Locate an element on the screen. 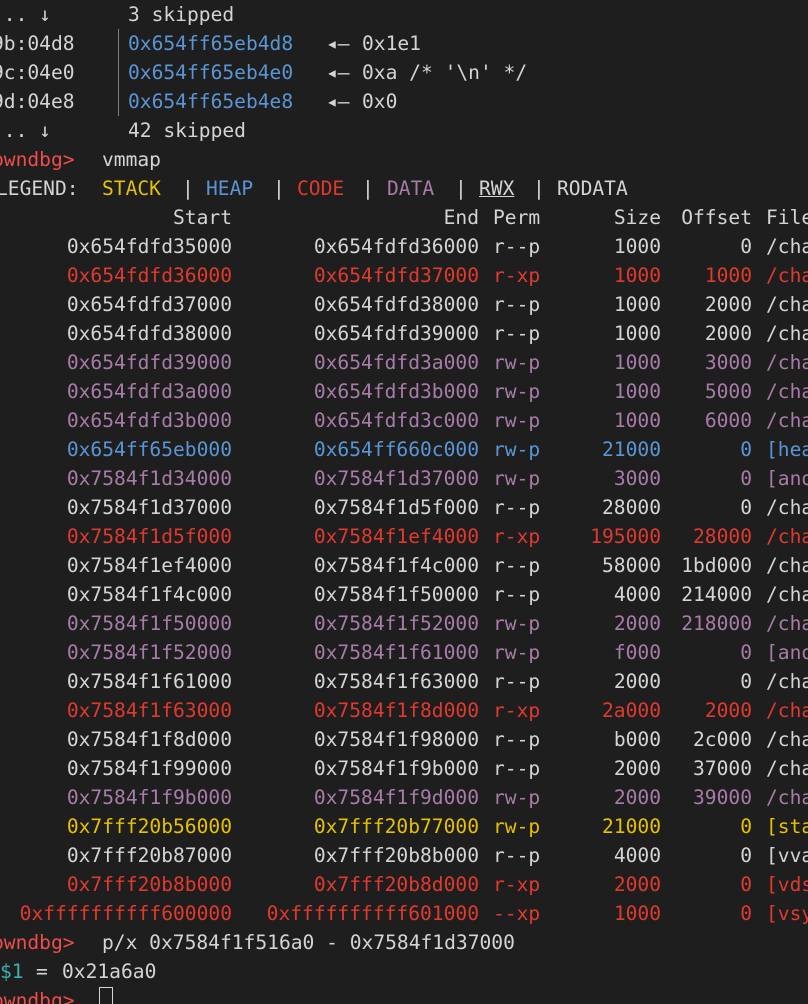 This screenshot has height=1004, width=808. map-offset: 39000 is located at coordinates (722, 797).